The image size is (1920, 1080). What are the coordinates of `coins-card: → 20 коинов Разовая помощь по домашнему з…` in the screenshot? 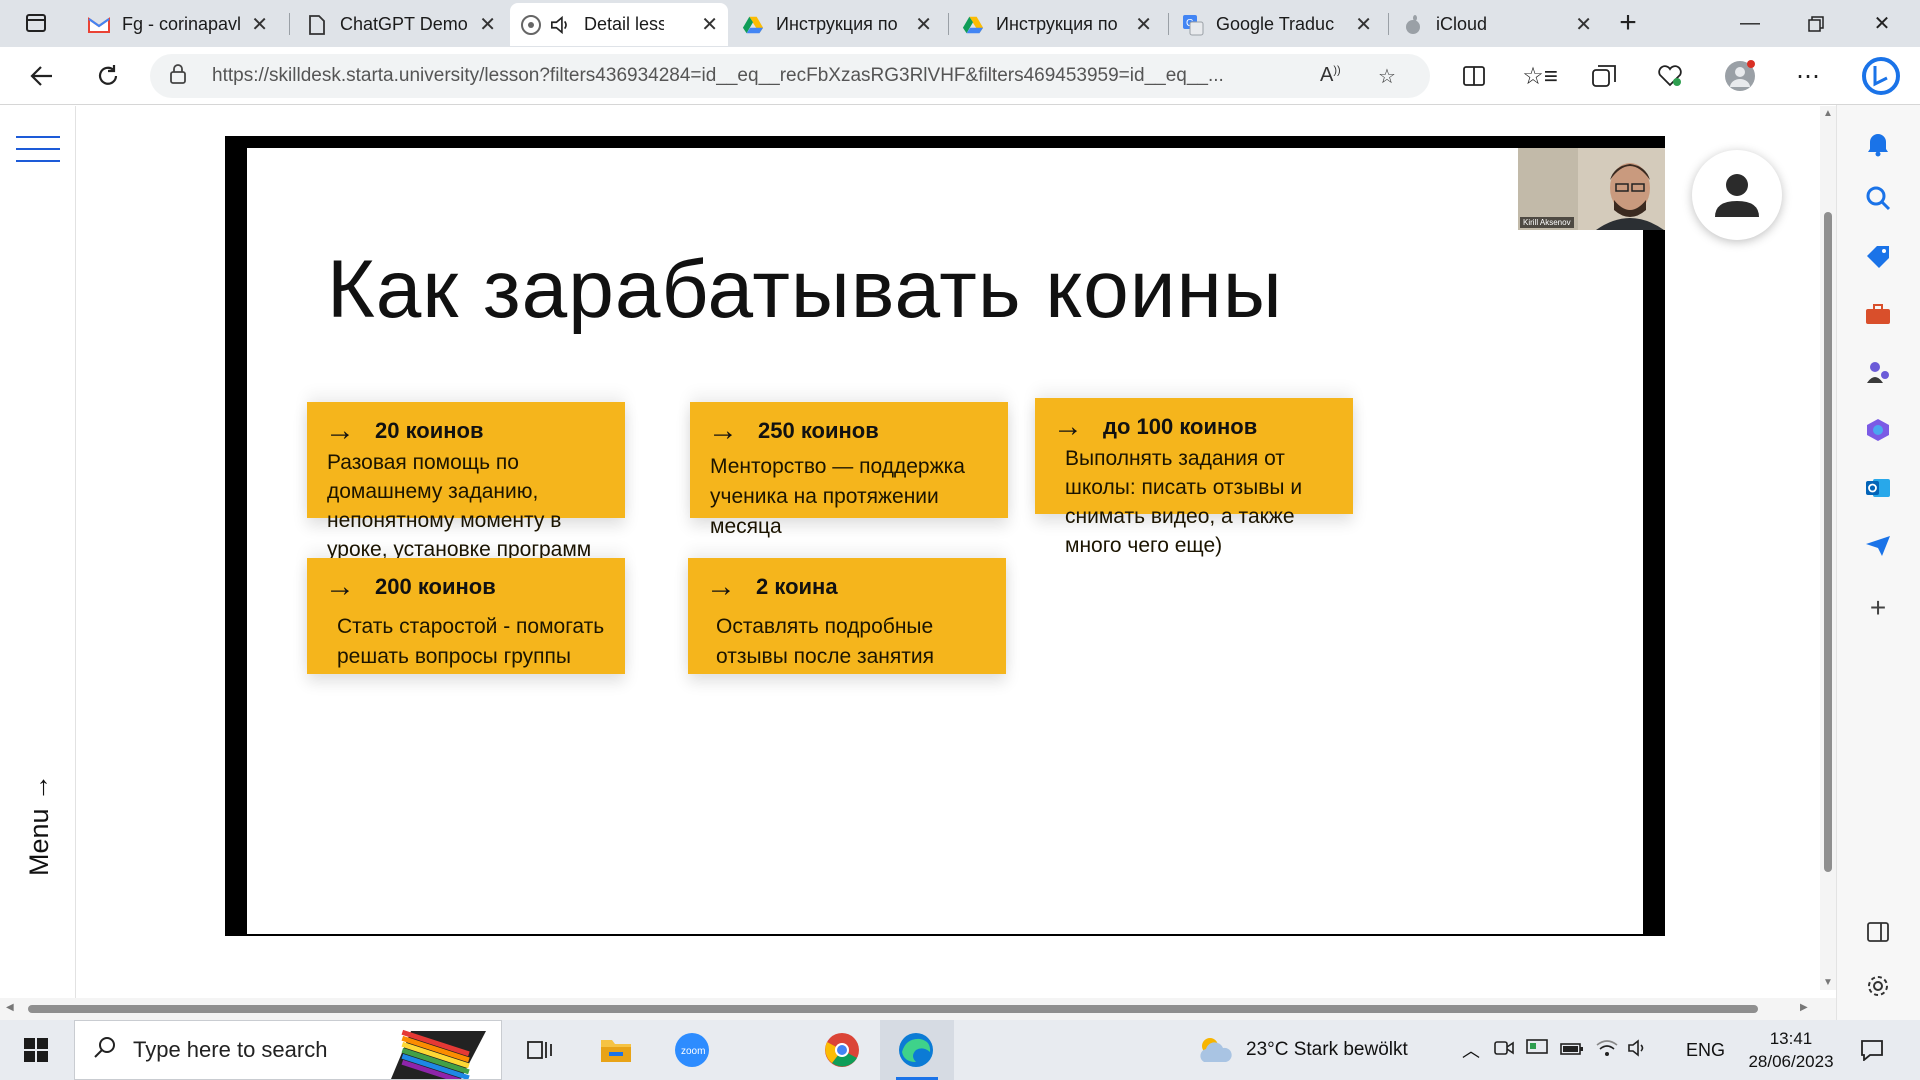 It's located at (466, 481).